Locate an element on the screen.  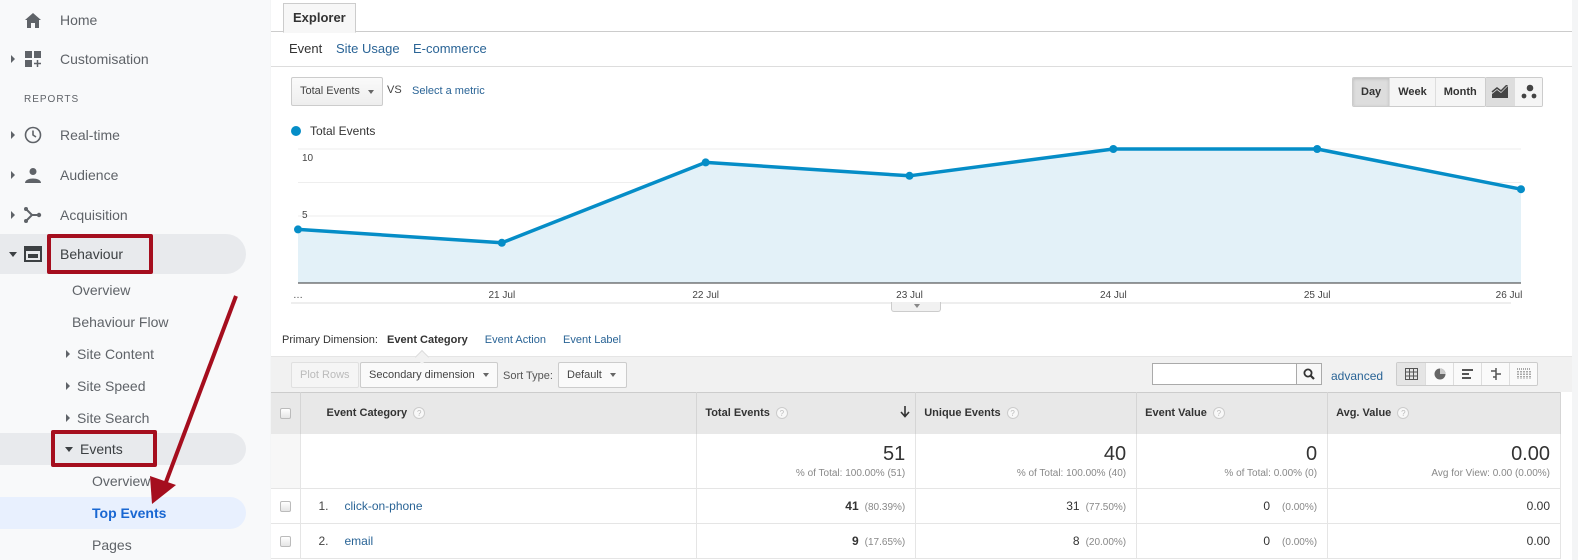
line-chart-button is located at coordinates (1500, 92).